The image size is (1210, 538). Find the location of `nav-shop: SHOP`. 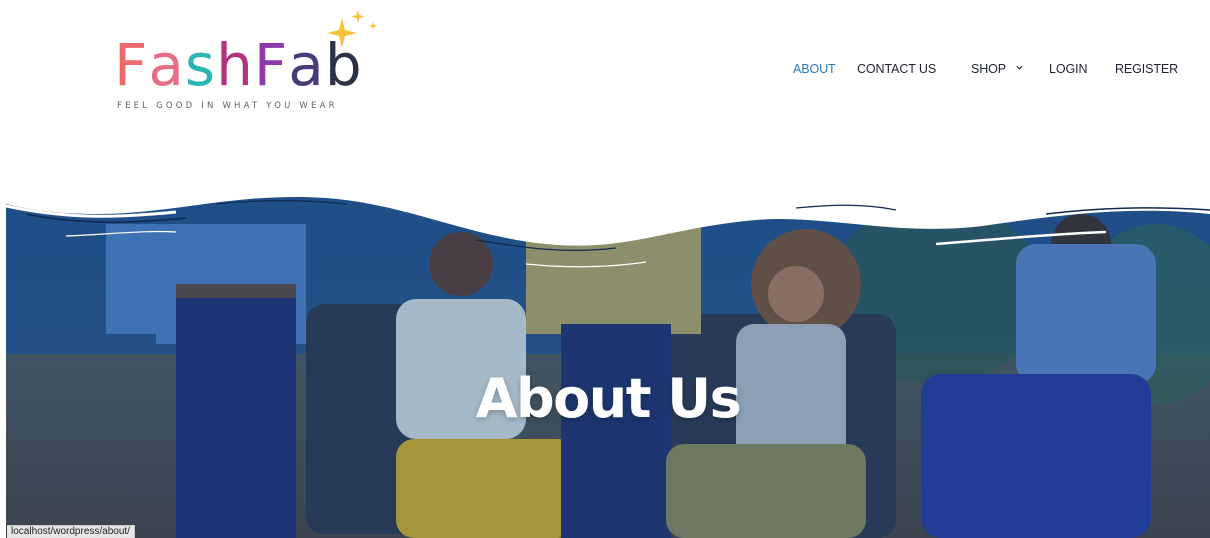

nav-shop: SHOP is located at coordinates (997, 69).